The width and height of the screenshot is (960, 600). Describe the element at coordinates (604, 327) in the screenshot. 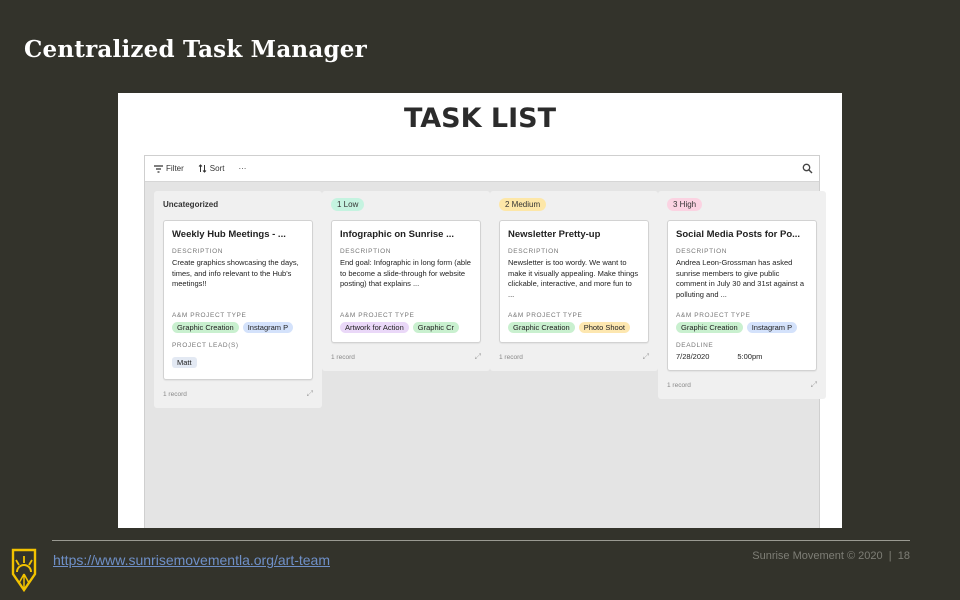

I see `tag: Photo Shoot` at that location.